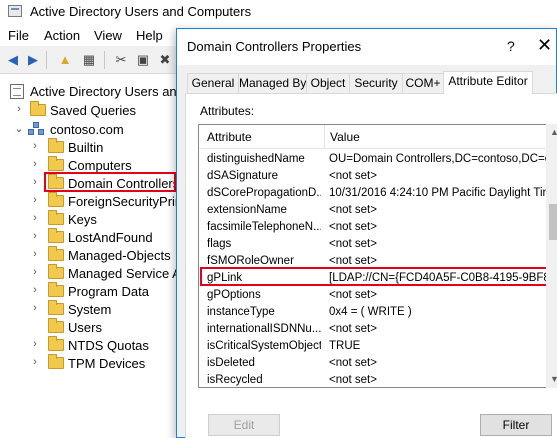  What do you see at coordinates (378, 329) in the screenshot?
I see `attribute-row: internationalISDNNu... <not set>` at bounding box center [378, 329].